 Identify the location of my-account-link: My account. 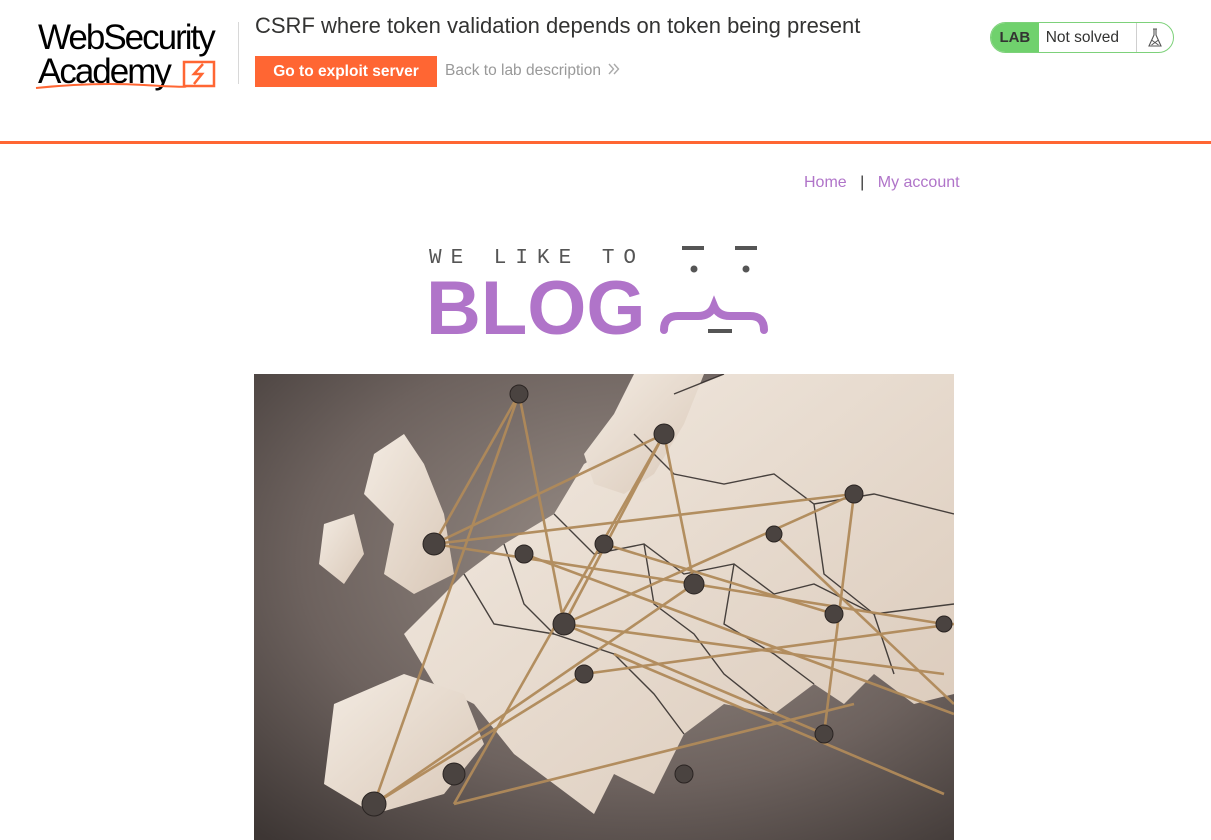
(919, 182).